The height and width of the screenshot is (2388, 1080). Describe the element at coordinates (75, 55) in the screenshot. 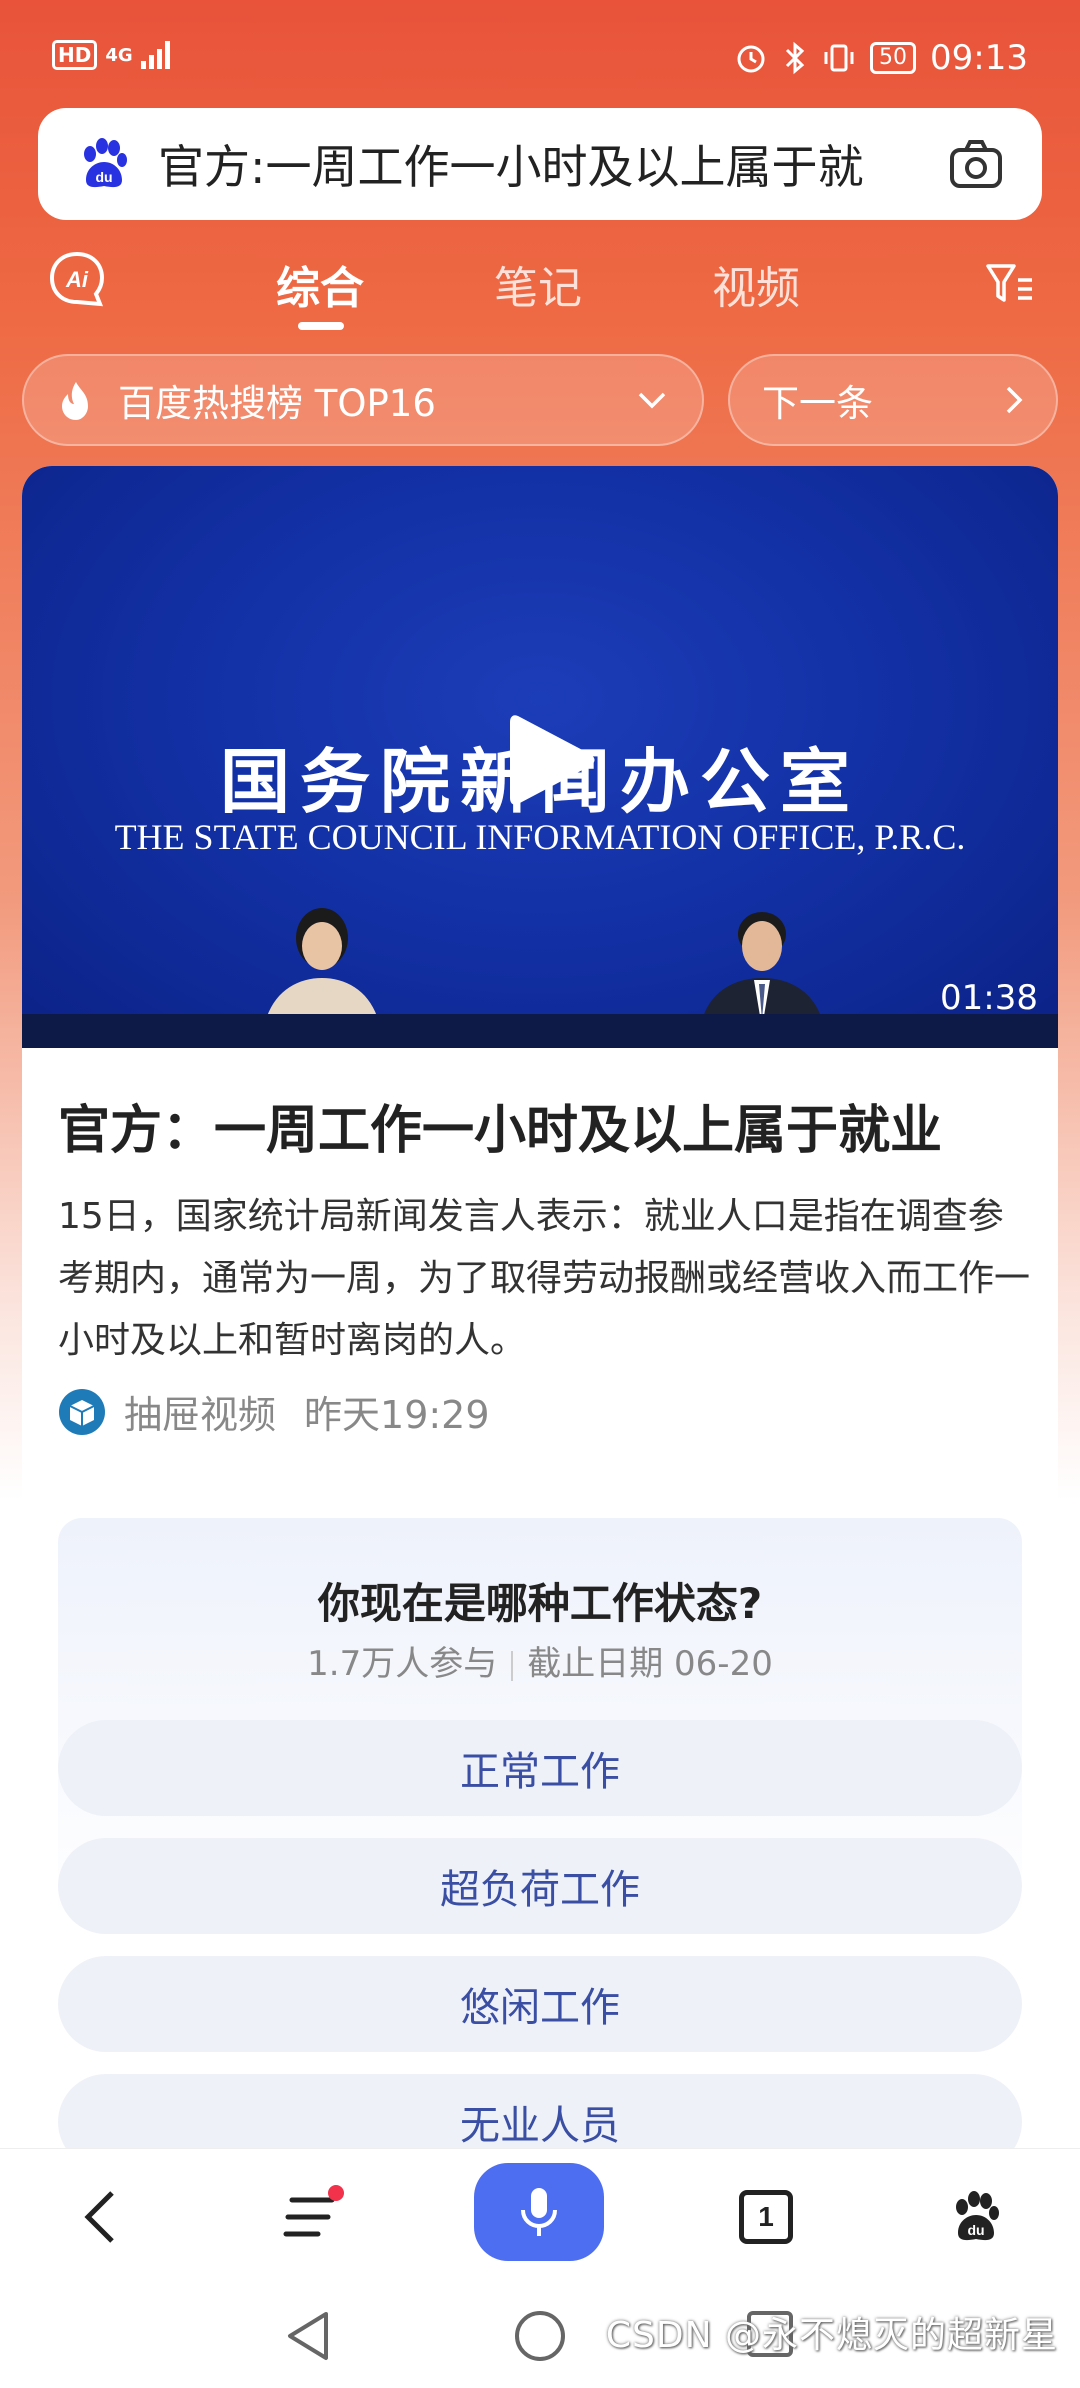

I see `hd-badge: HD` at that location.